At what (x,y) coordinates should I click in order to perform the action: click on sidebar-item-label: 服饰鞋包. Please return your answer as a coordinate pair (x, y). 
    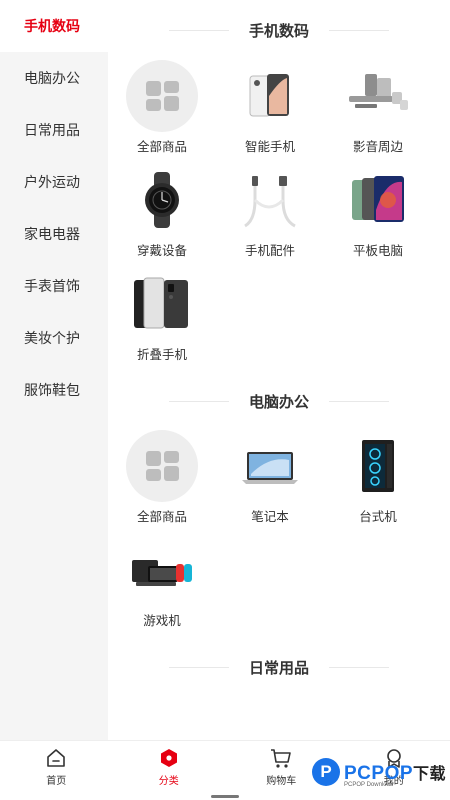
    Looking at the image, I should click on (52, 390).